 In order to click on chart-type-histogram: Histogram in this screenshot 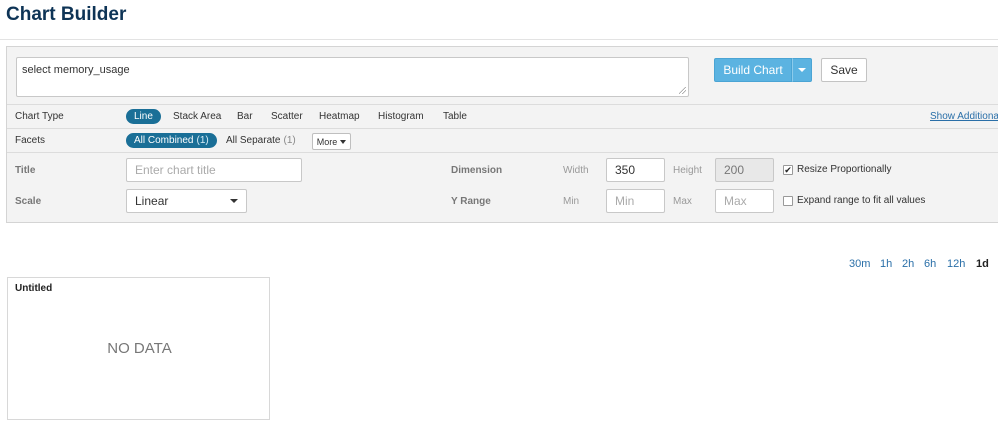, I will do `click(401, 116)`.